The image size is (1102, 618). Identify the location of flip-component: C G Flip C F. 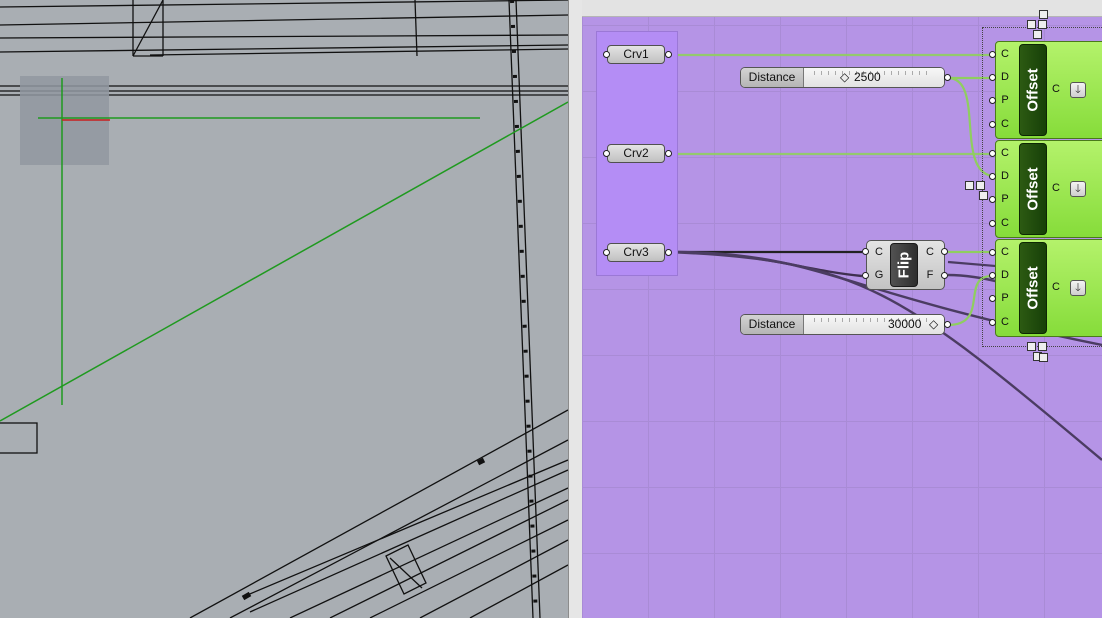
(905, 265).